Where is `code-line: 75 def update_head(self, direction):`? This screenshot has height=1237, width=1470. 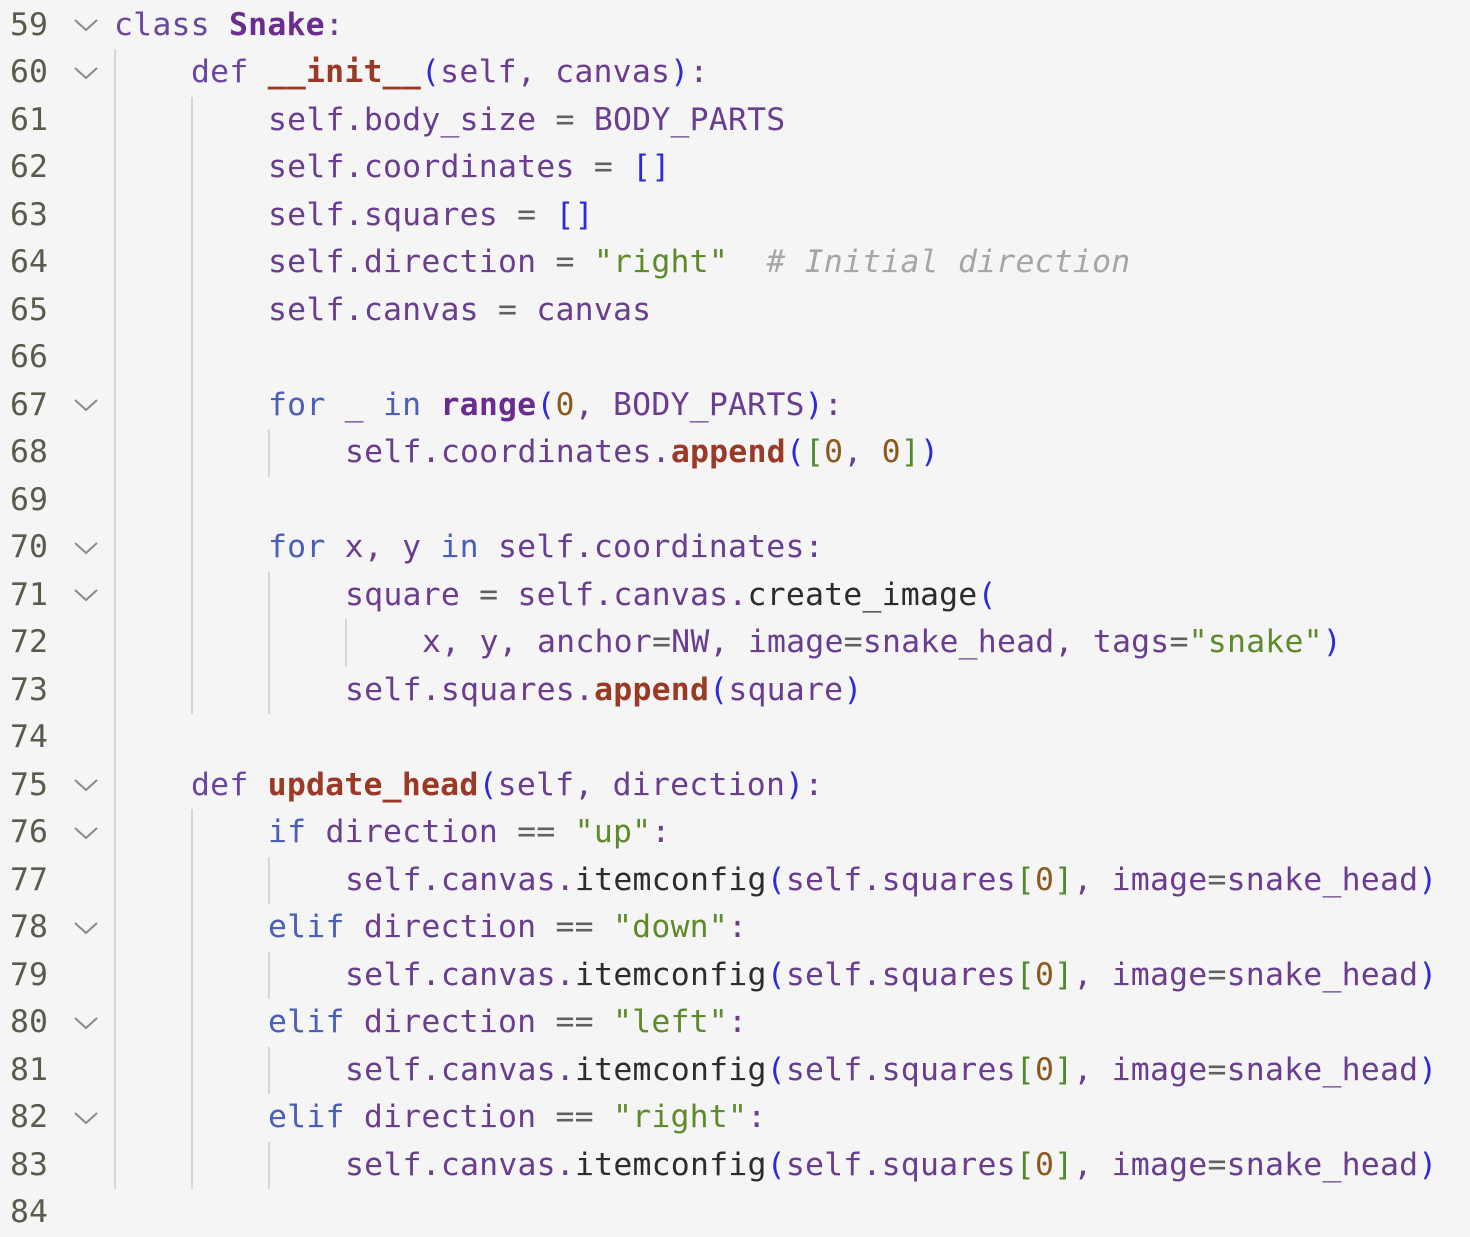 code-line: 75 def update_head(self, direction): is located at coordinates (735, 786).